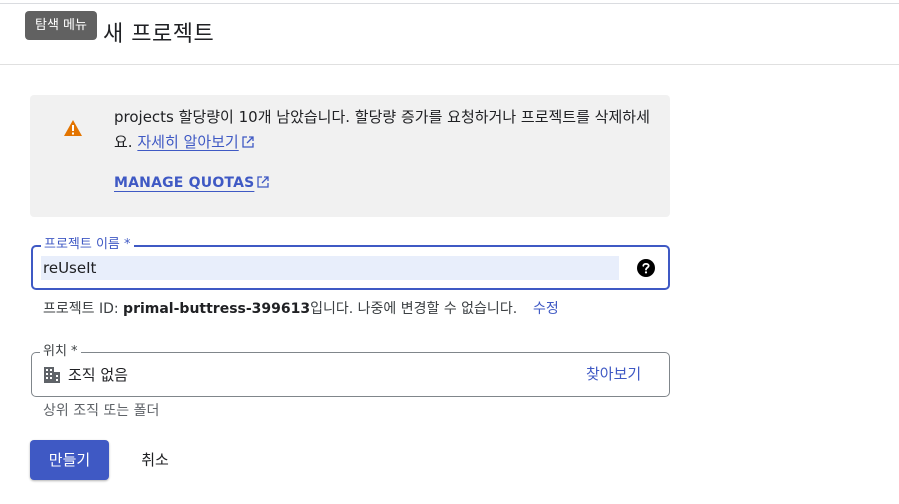 The image size is (899, 504). What do you see at coordinates (646, 268) in the screenshot?
I see `help-icon` at bounding box center [646, 268].